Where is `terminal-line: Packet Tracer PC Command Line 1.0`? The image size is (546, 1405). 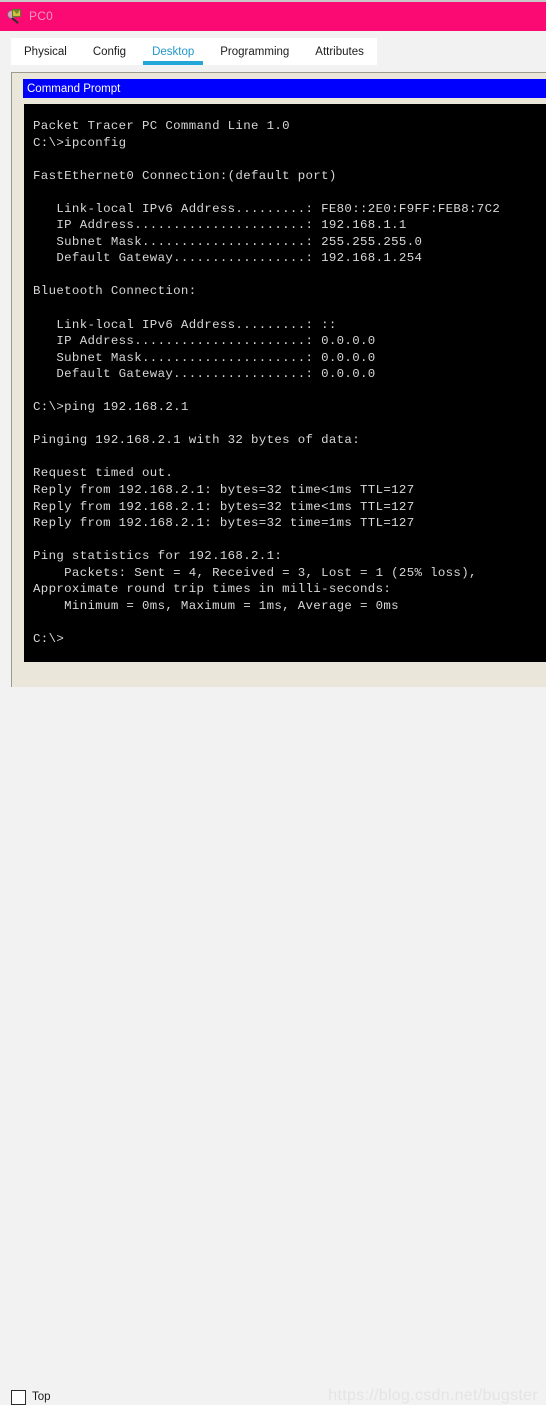 terminal-line: Packet Tracer PC Command Line 1.0 is located at coordinates (161, 126).